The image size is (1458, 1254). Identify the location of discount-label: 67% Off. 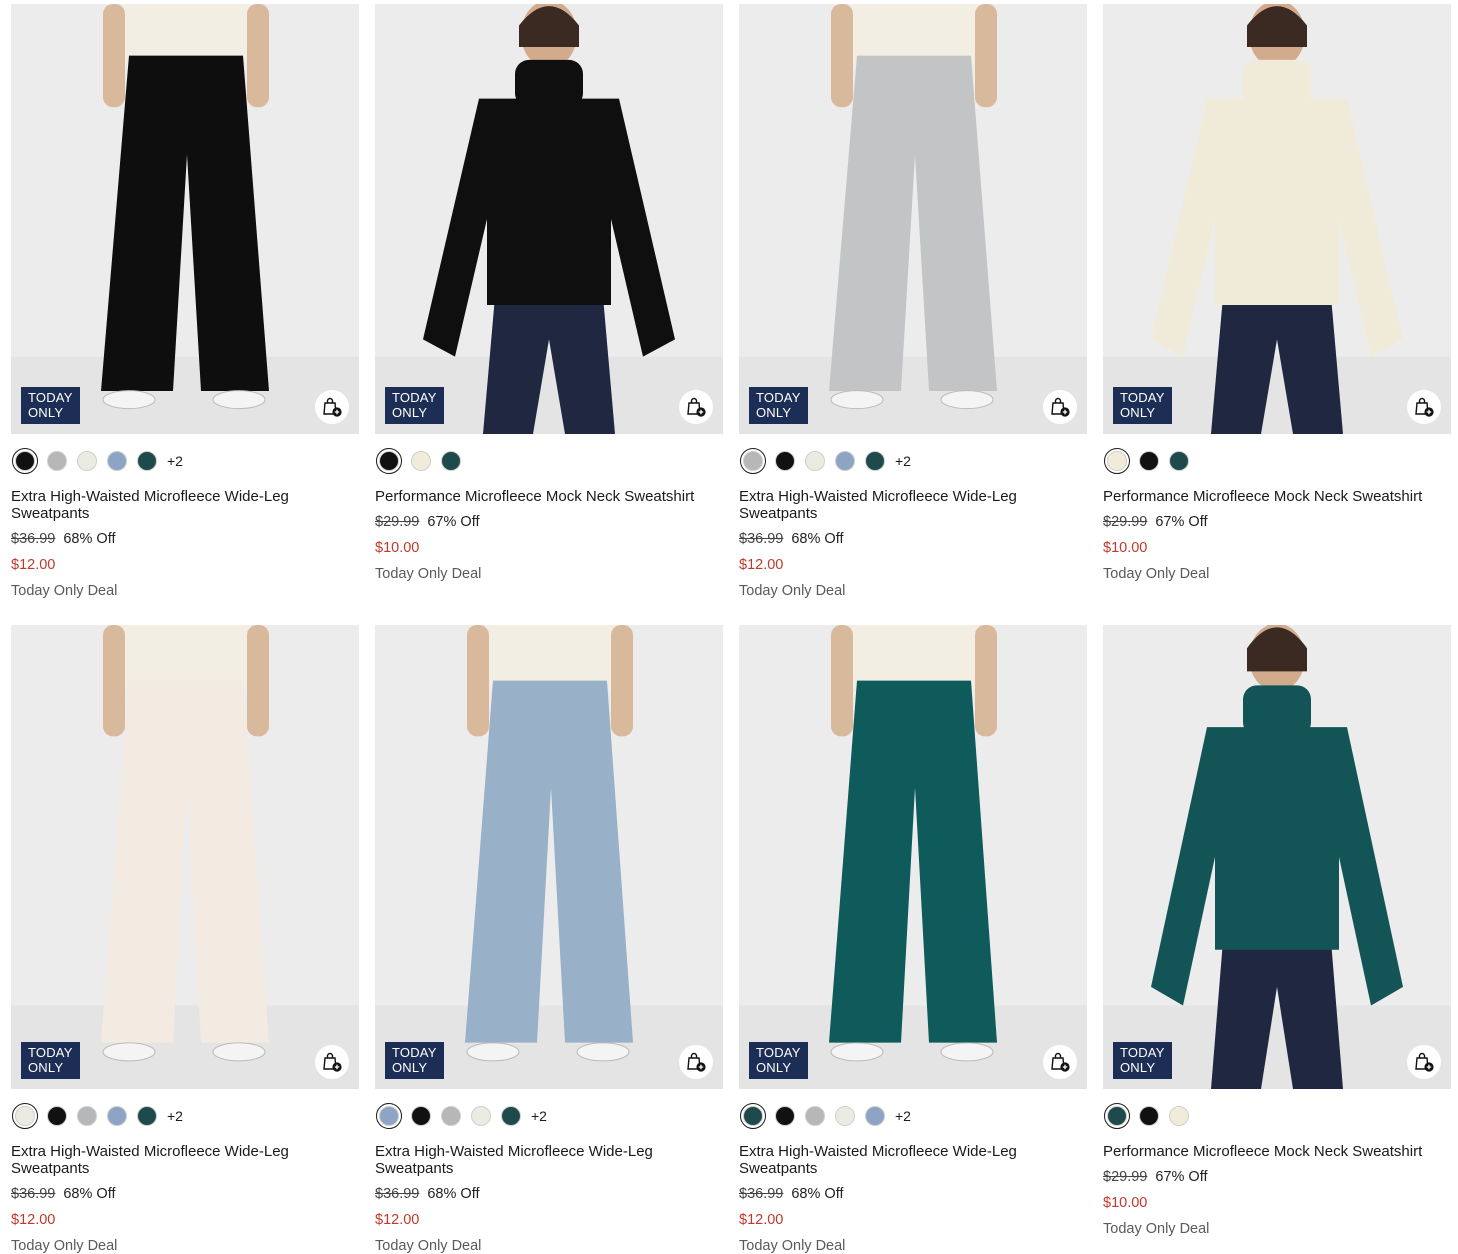
(1181, 1177).